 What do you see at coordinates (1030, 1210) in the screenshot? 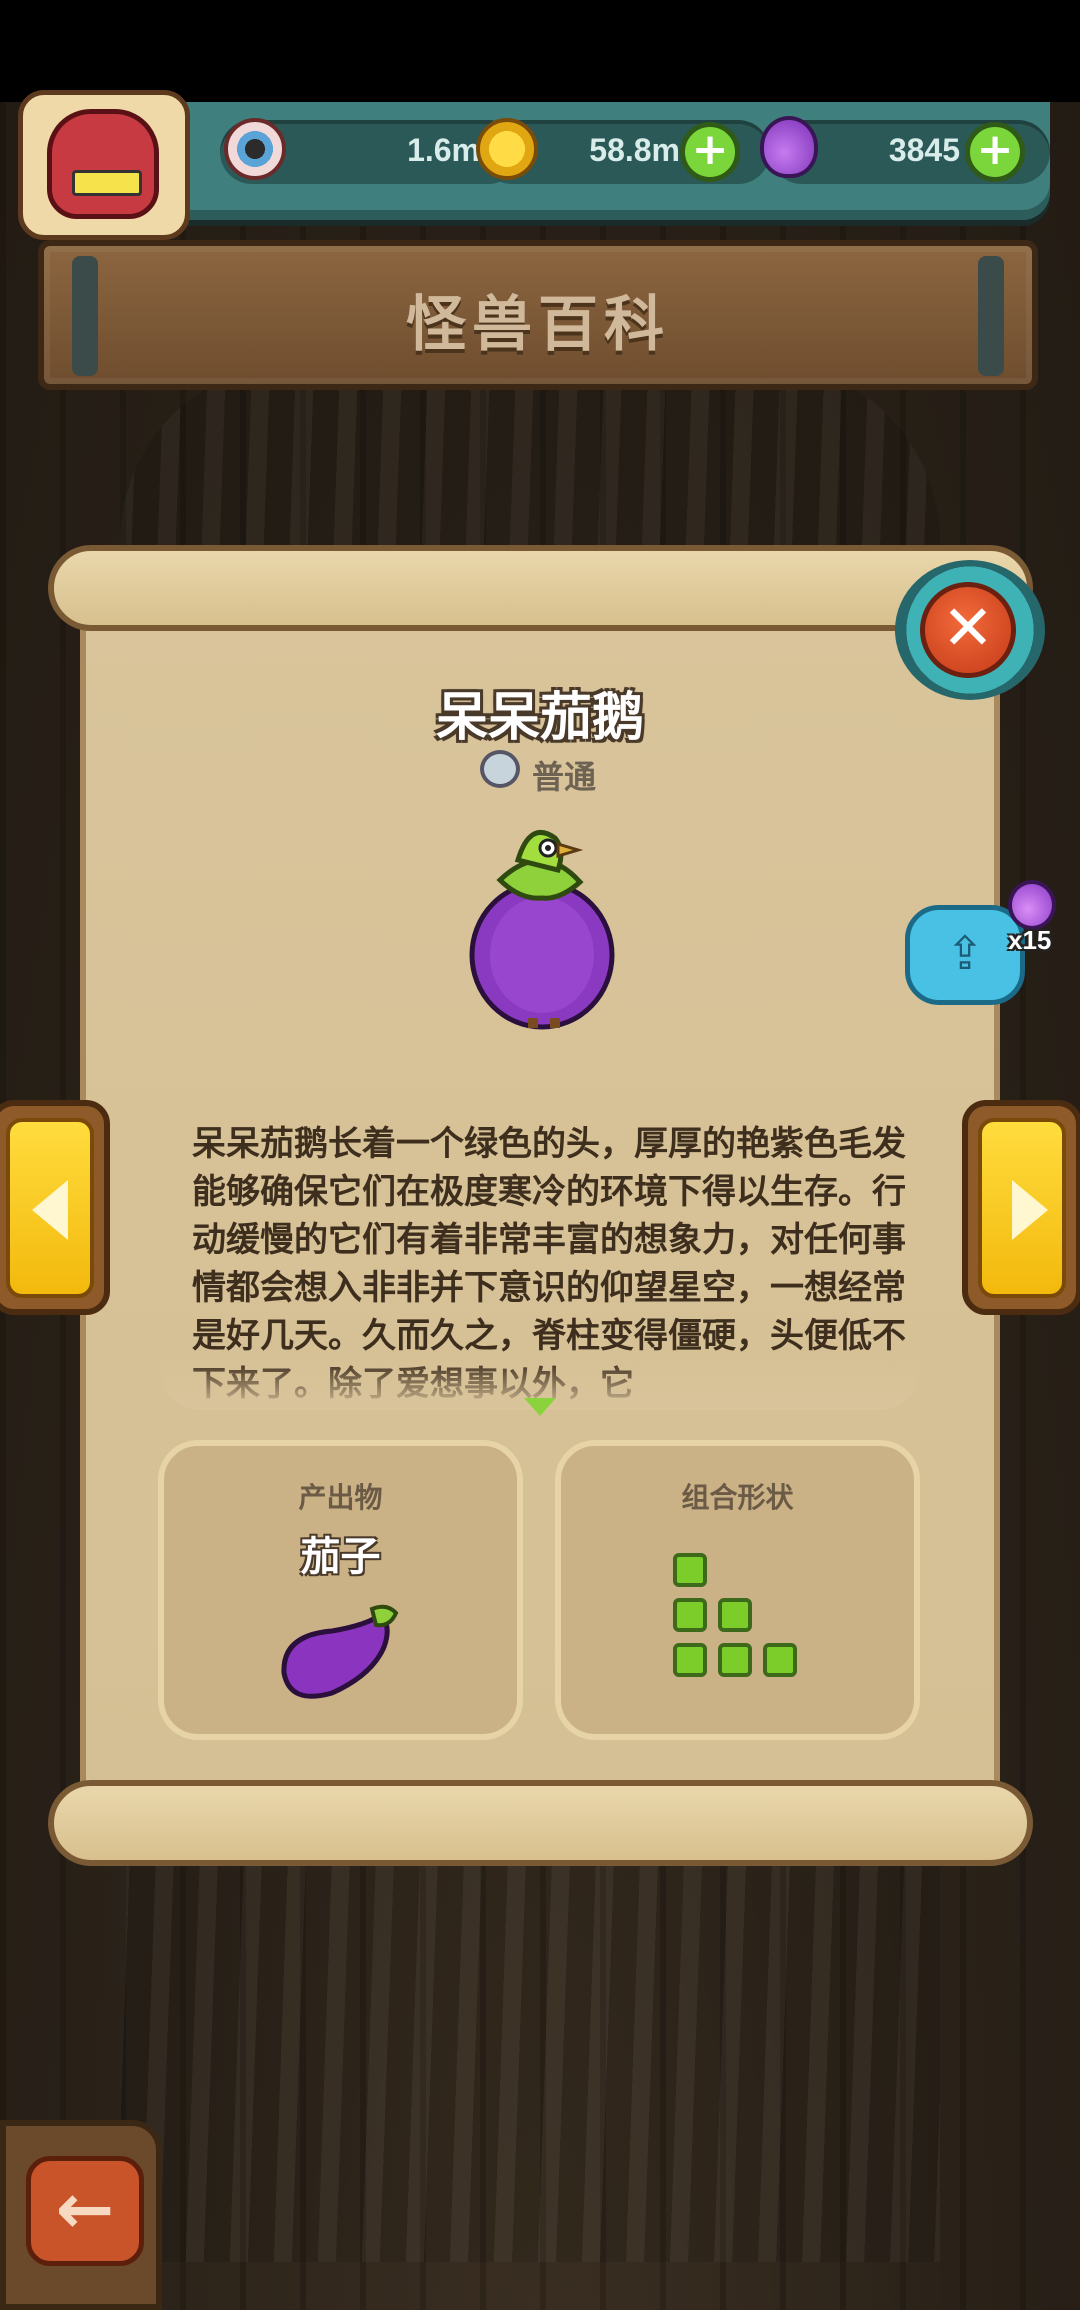
I see `arrow-right-icon` at bounding box center [1030, 1210].